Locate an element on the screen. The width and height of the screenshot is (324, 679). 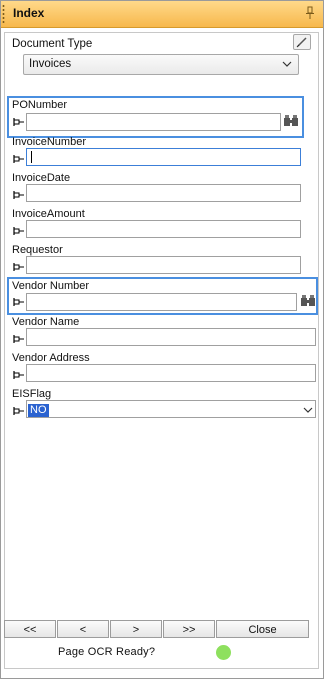
invoice-number-label: InvoiceNumber is located at coordinates (49, 142).